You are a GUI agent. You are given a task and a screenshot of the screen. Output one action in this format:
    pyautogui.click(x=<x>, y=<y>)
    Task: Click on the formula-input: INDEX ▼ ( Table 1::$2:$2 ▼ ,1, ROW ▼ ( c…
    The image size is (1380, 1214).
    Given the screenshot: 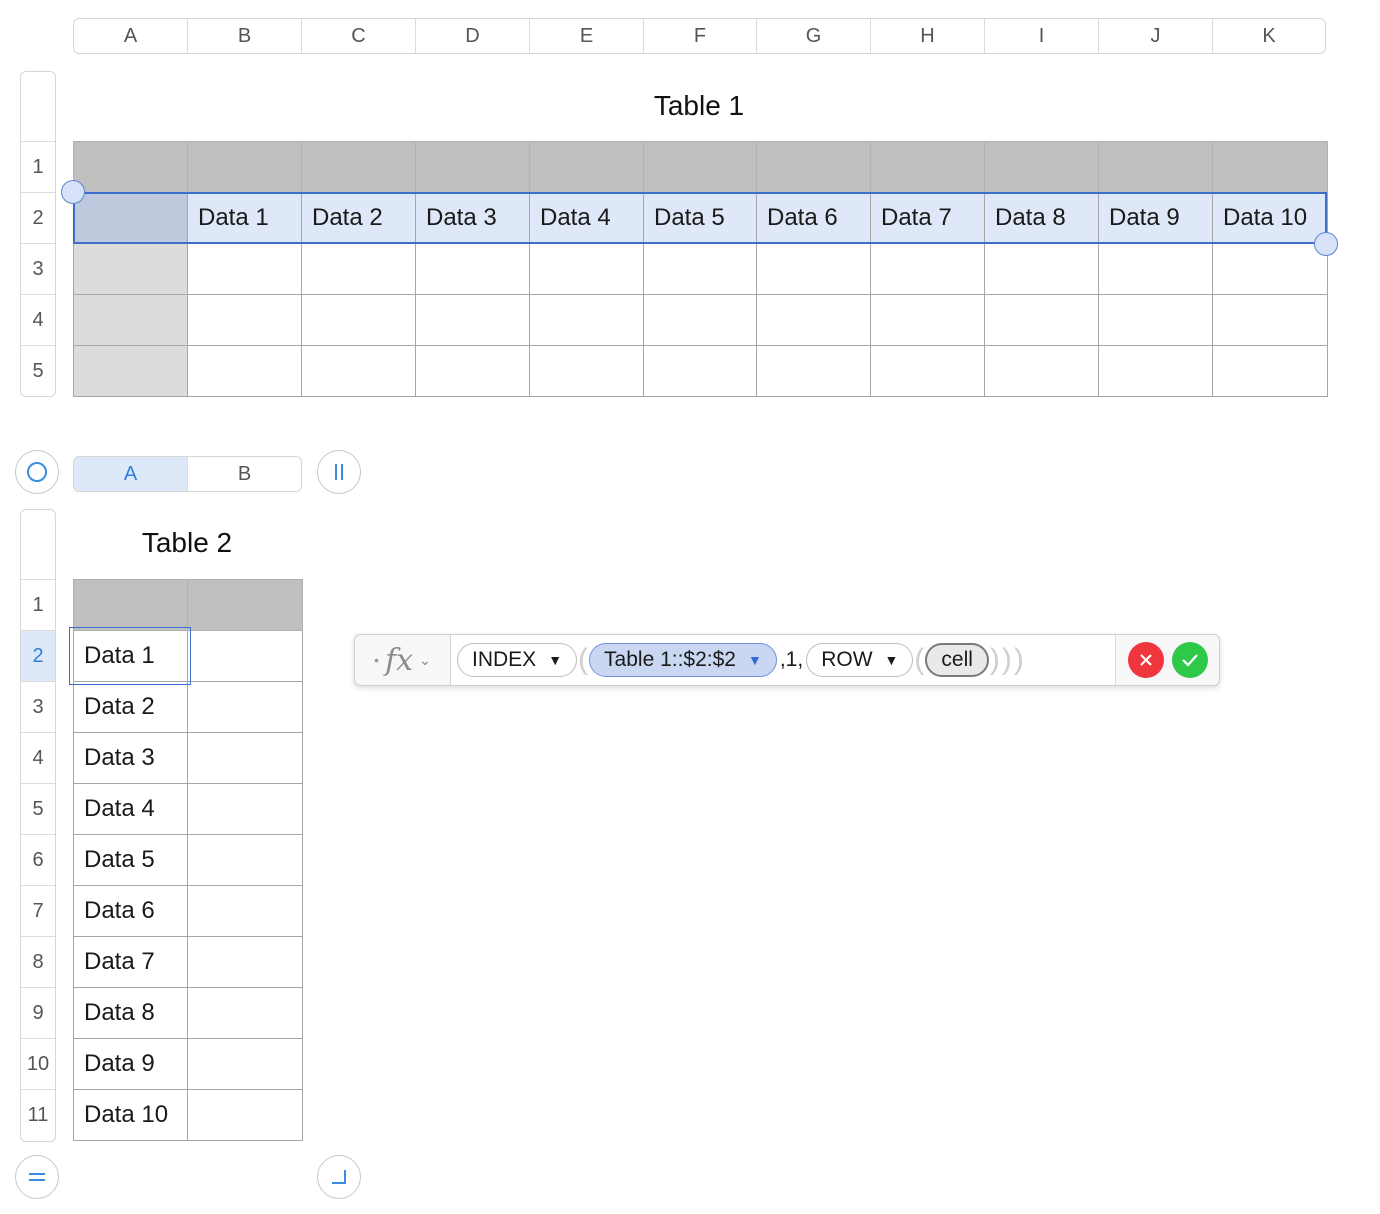 What is the action you would take?
    pyautogui.click(x=783, y=660)
    